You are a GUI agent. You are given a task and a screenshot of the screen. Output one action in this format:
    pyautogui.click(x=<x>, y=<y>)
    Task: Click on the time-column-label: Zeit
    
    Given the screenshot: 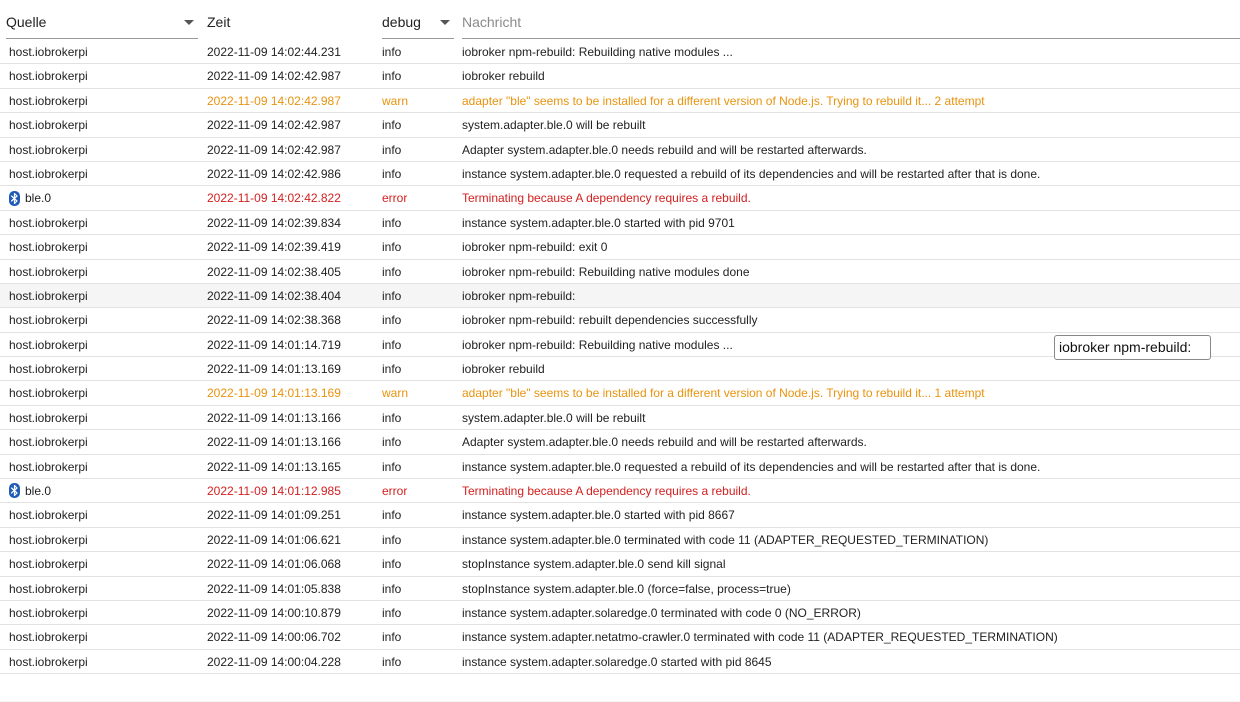 What is the action you would take?
    pyautogui.click(x=219, y=22)
    